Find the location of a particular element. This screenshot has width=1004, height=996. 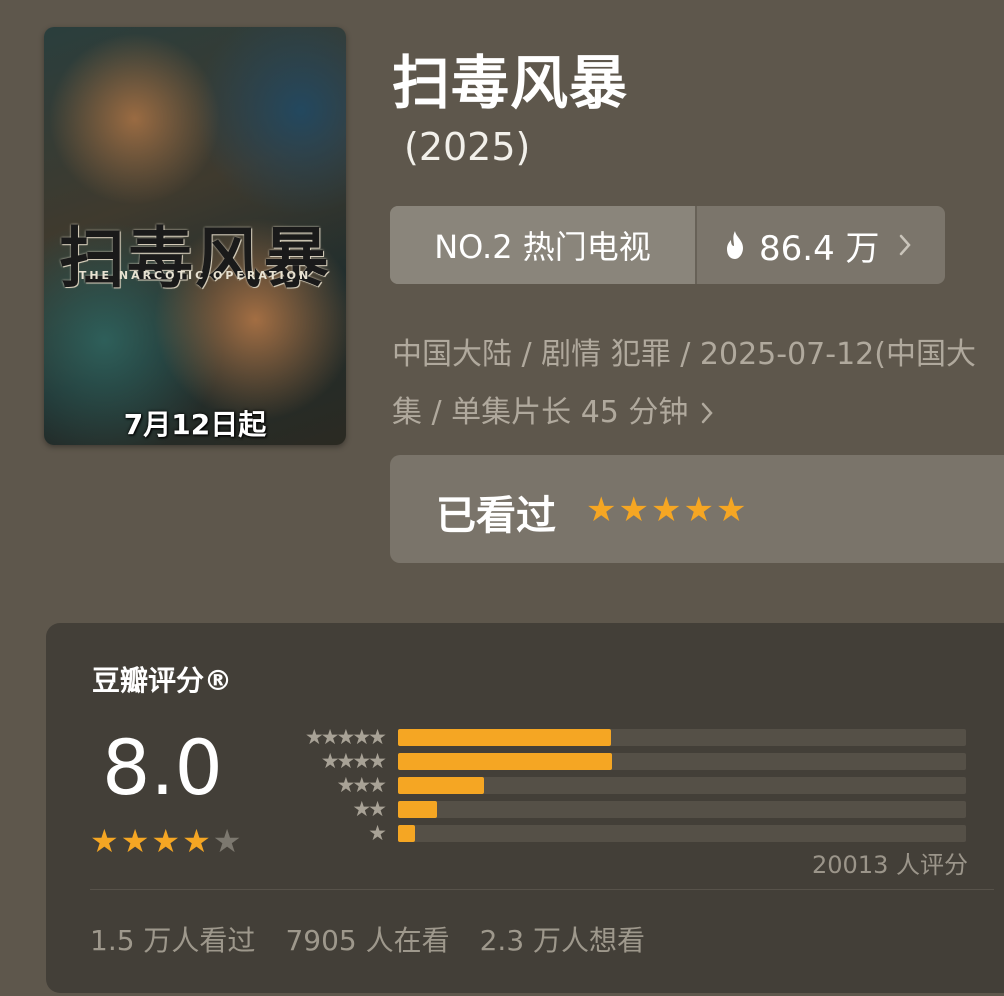

dist-stars-label: ★★★★★ is located at coordinates (345, 737).